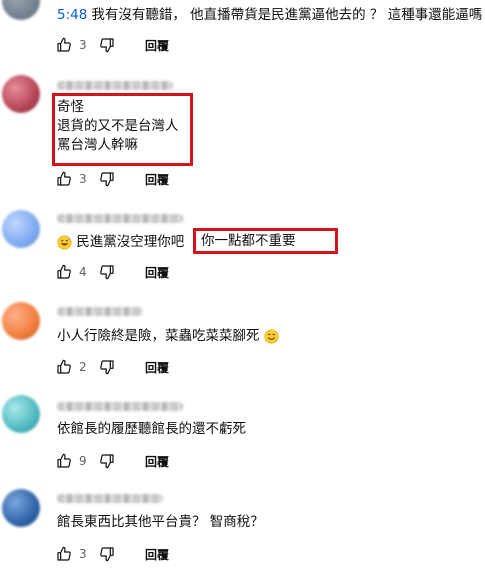 This screenshot has width=485, height=586. I want to click on comment-text: 5:48 我有沒有聽錯， 他直播帶貨是民進黨逼他去的 ？ 這種事還能逼嗎, so click(269, 15).